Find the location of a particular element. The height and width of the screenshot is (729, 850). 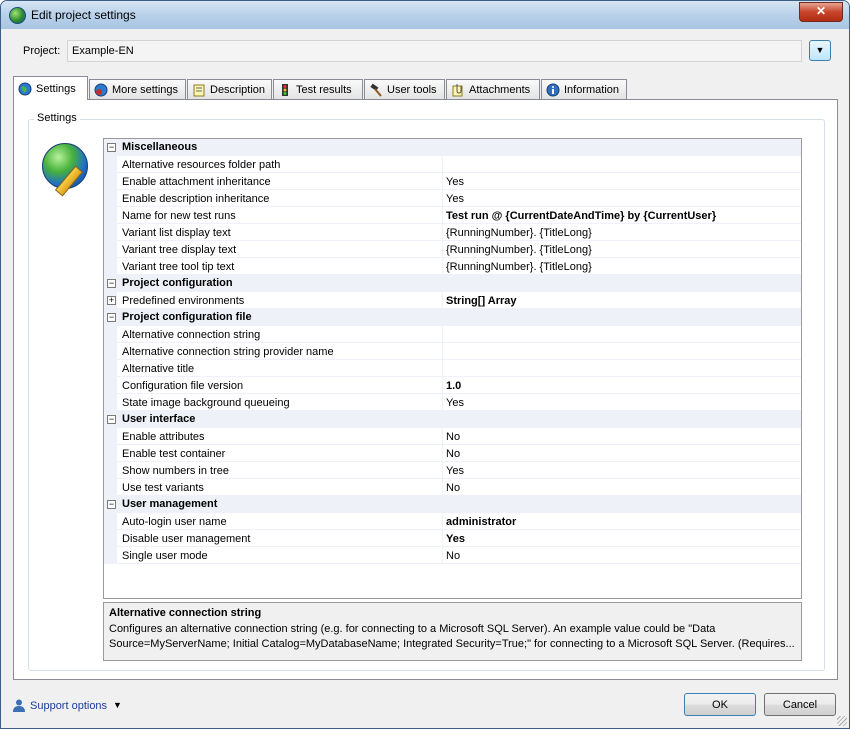

category-name: User interface is located at coordinates (159, 419).